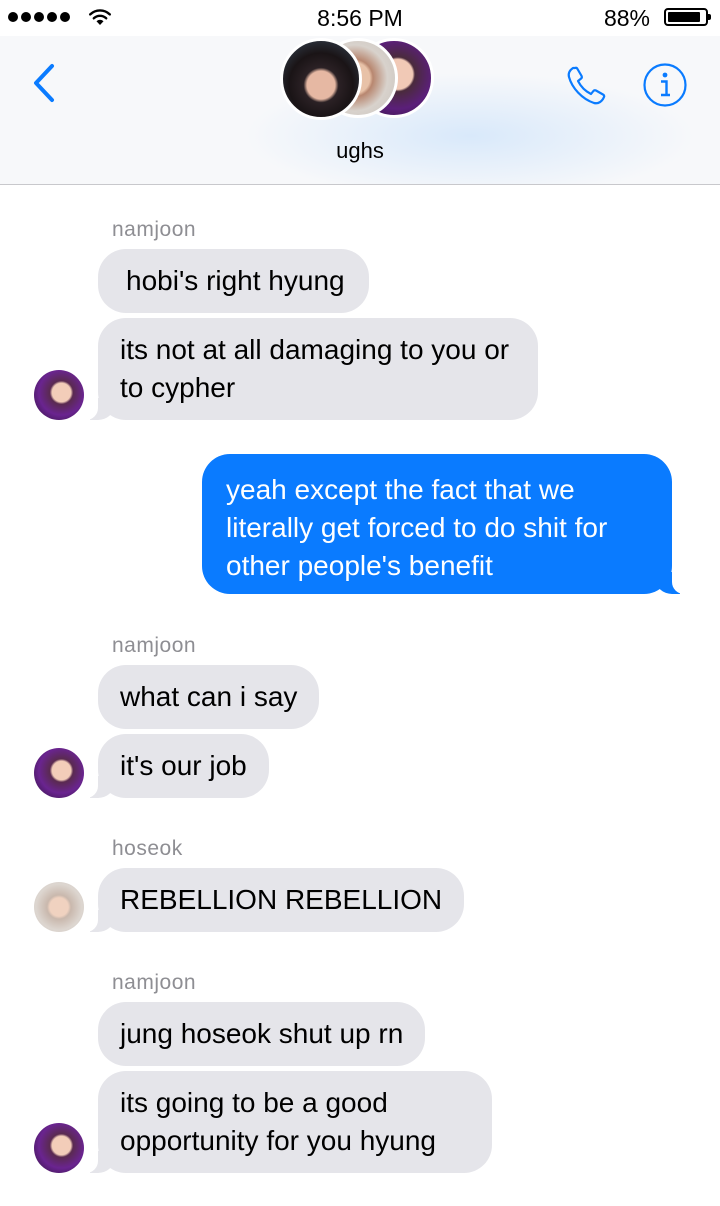  Describe the element at coordinates (183, 765) in the screenshot. I see `message-text: it's our job` at that location.